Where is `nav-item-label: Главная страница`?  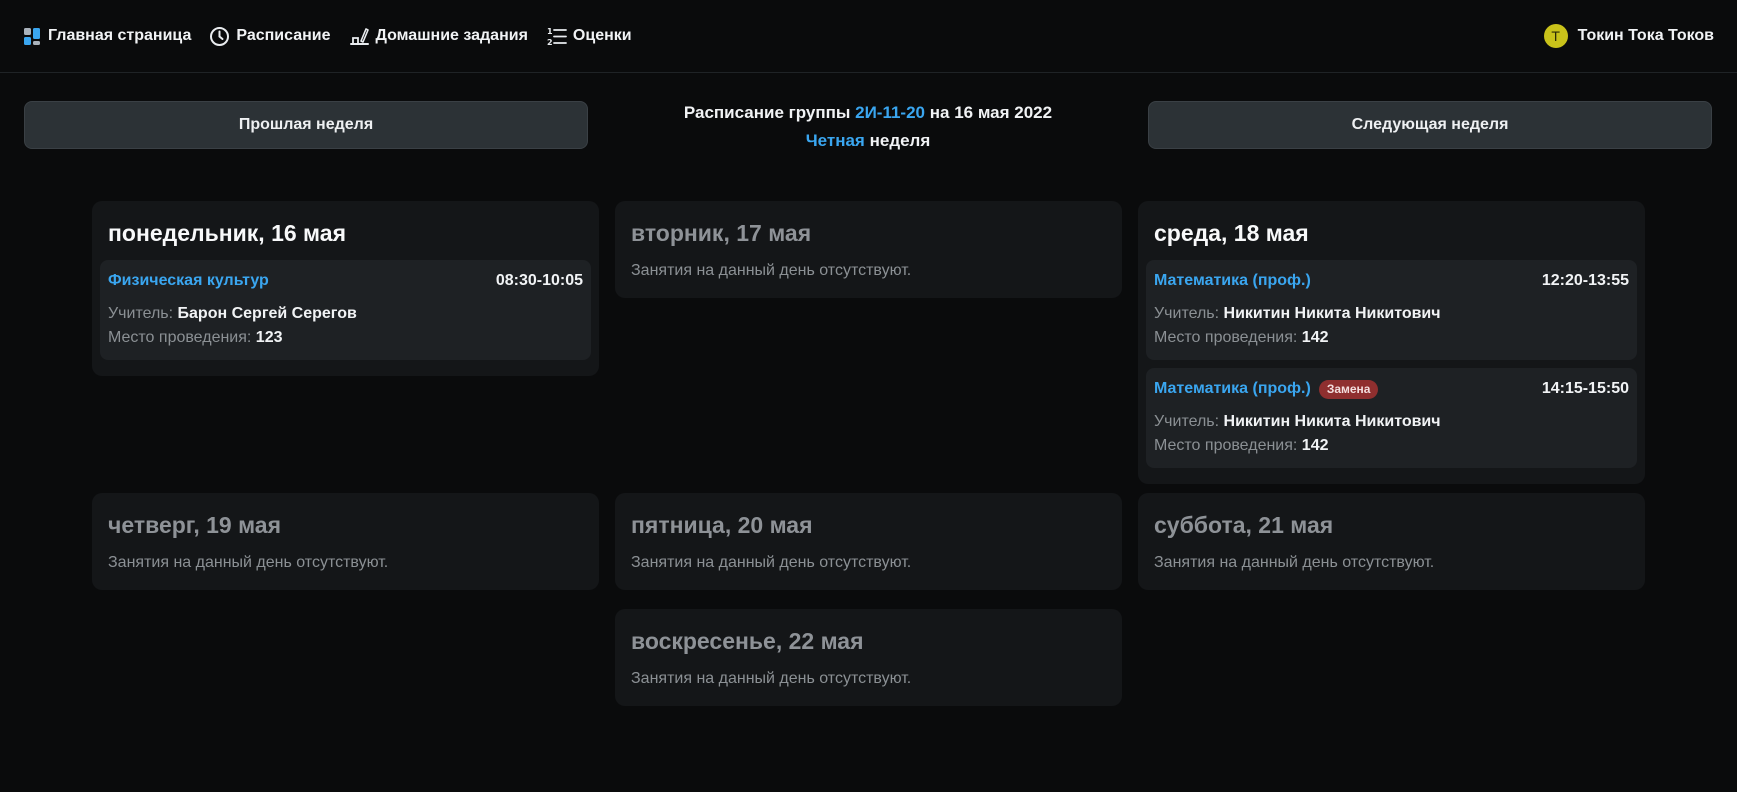
nav-item-label: Главная страница is located at coordinates (120, 35).